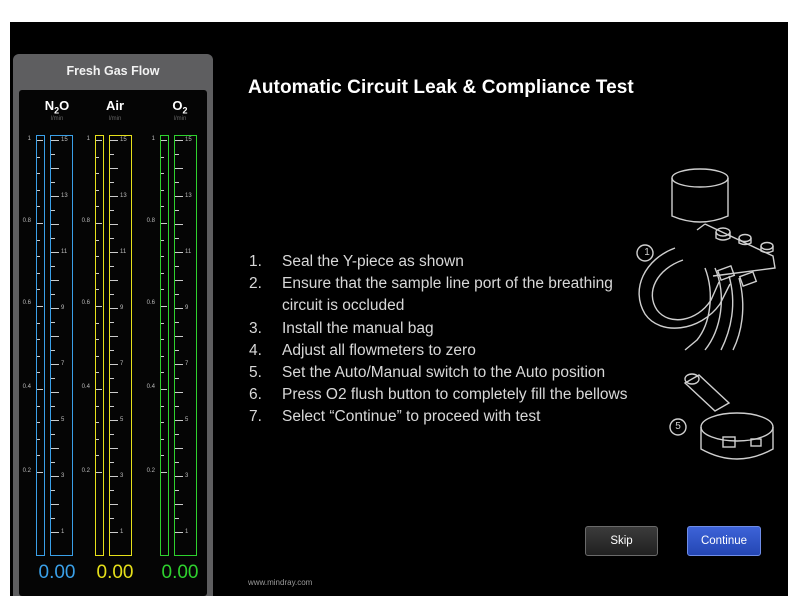 The image size is (793, 596). I want to click on gas-unit-o2: l/min, so click(180, 119).